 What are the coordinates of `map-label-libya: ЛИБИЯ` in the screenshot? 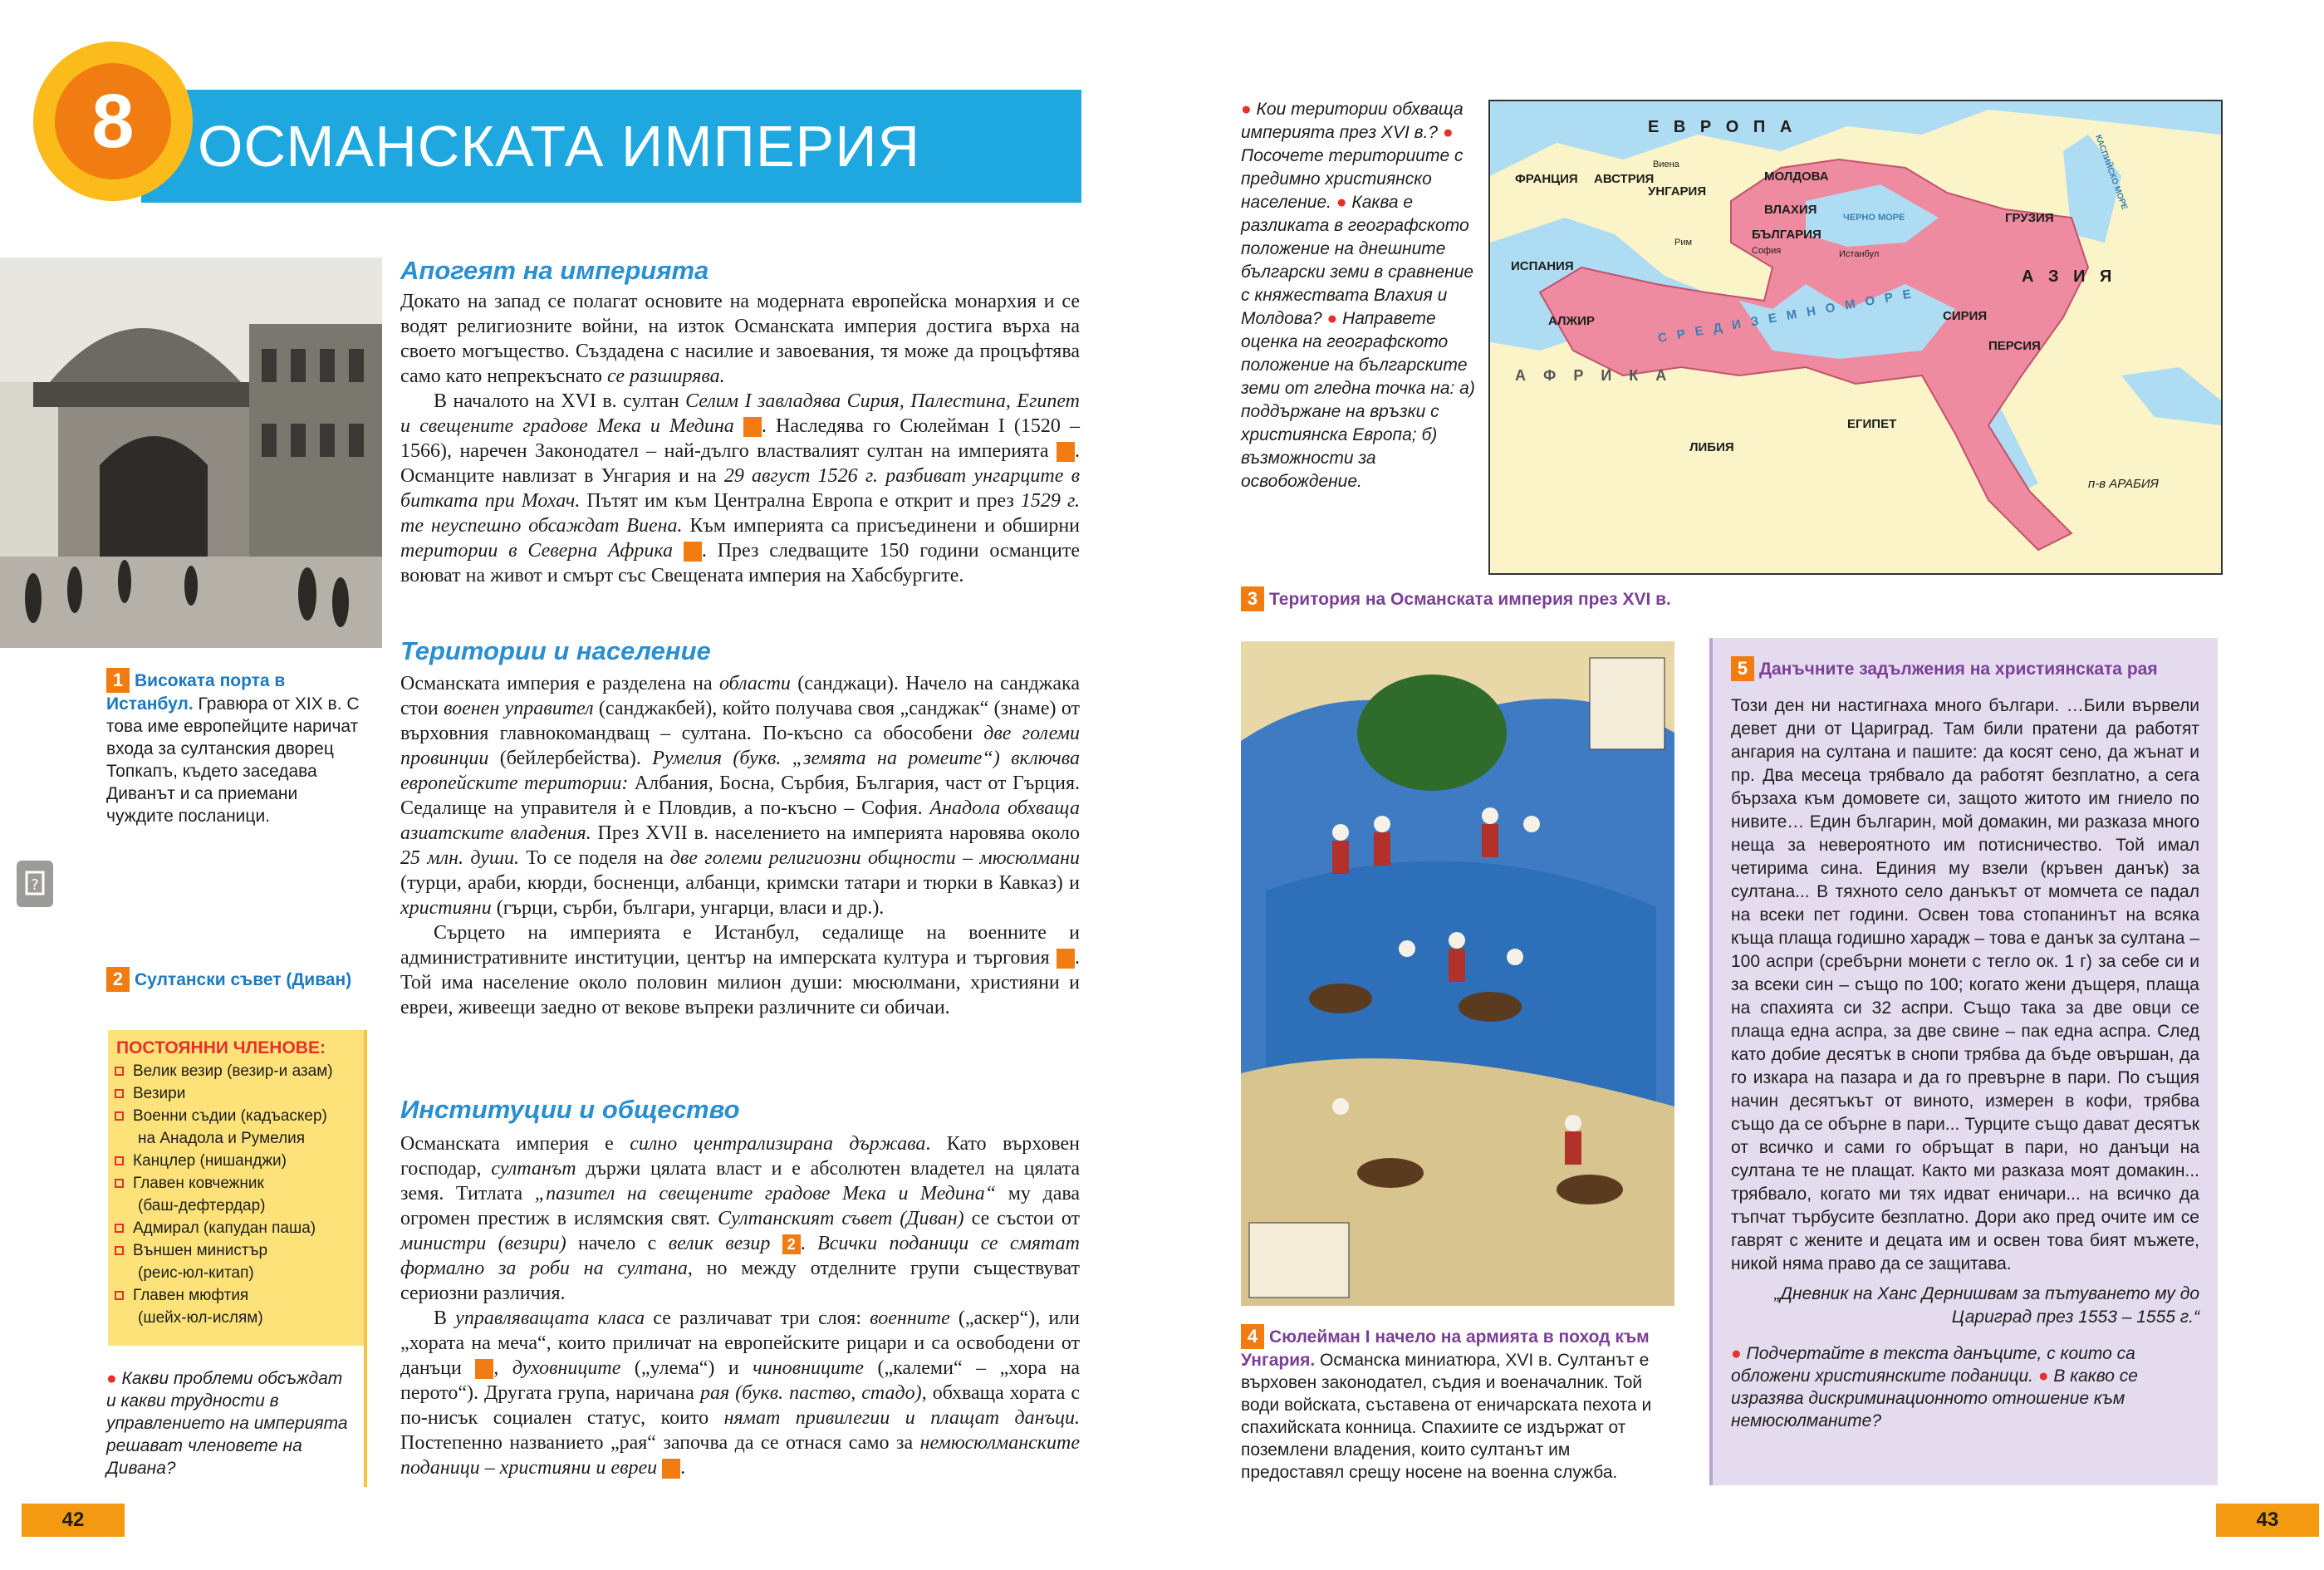 It's located at (1711, 447).